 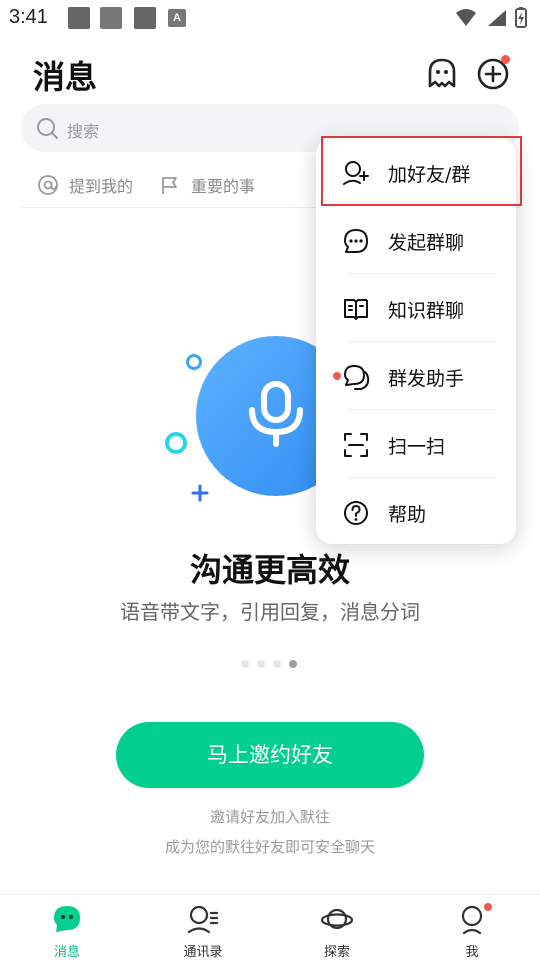 I want to click on planet-icon, so click(x=337, y=919).